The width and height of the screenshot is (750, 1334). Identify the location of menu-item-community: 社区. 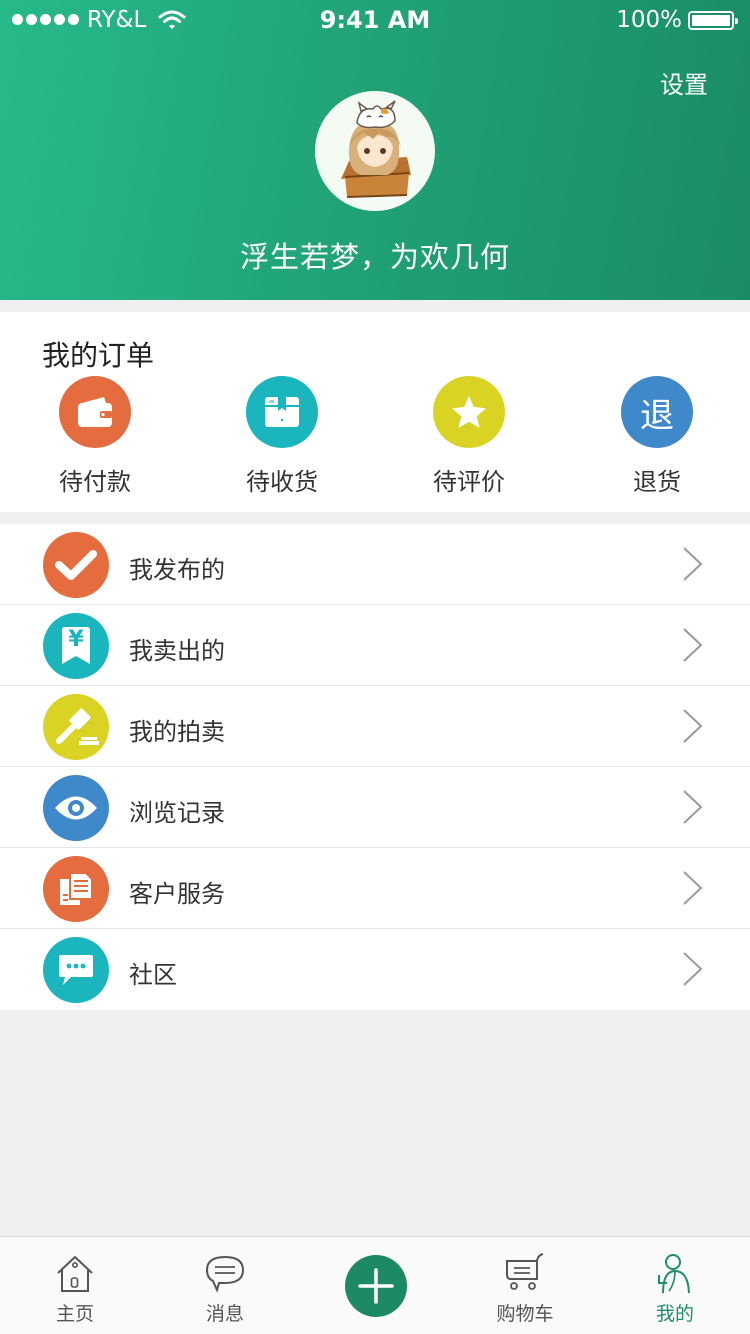
(375, 969).